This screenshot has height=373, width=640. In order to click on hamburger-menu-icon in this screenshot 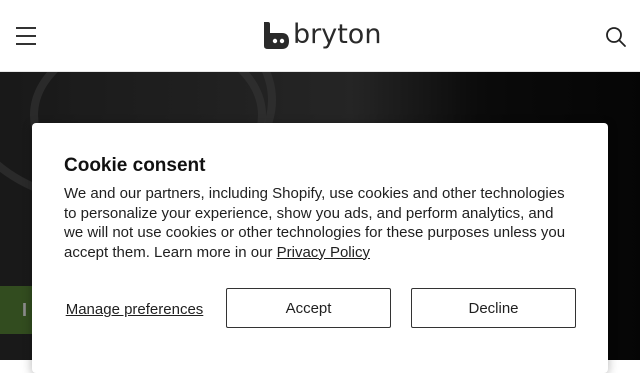, I will do `click(26, 36)`.